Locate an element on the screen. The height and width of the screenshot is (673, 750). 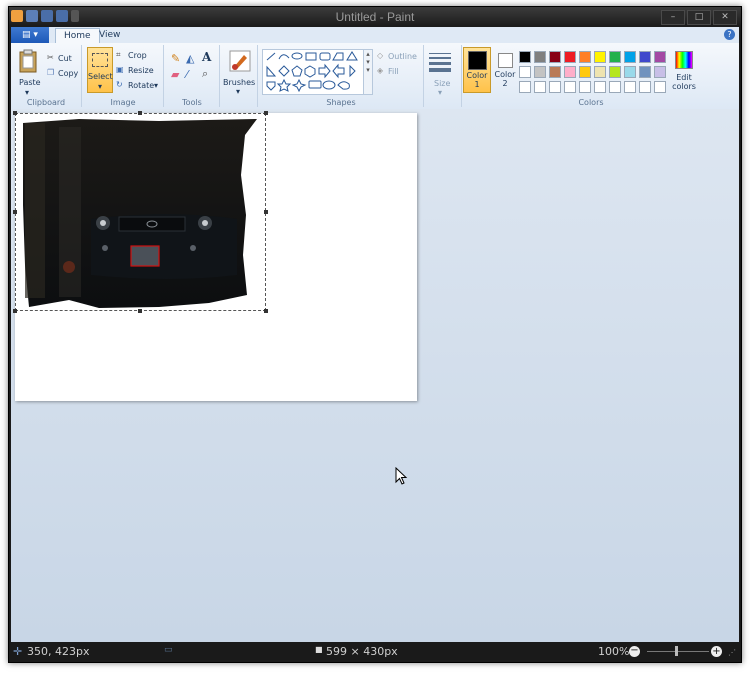
colors-group-label: Colors is located at coordinates (591, 102).